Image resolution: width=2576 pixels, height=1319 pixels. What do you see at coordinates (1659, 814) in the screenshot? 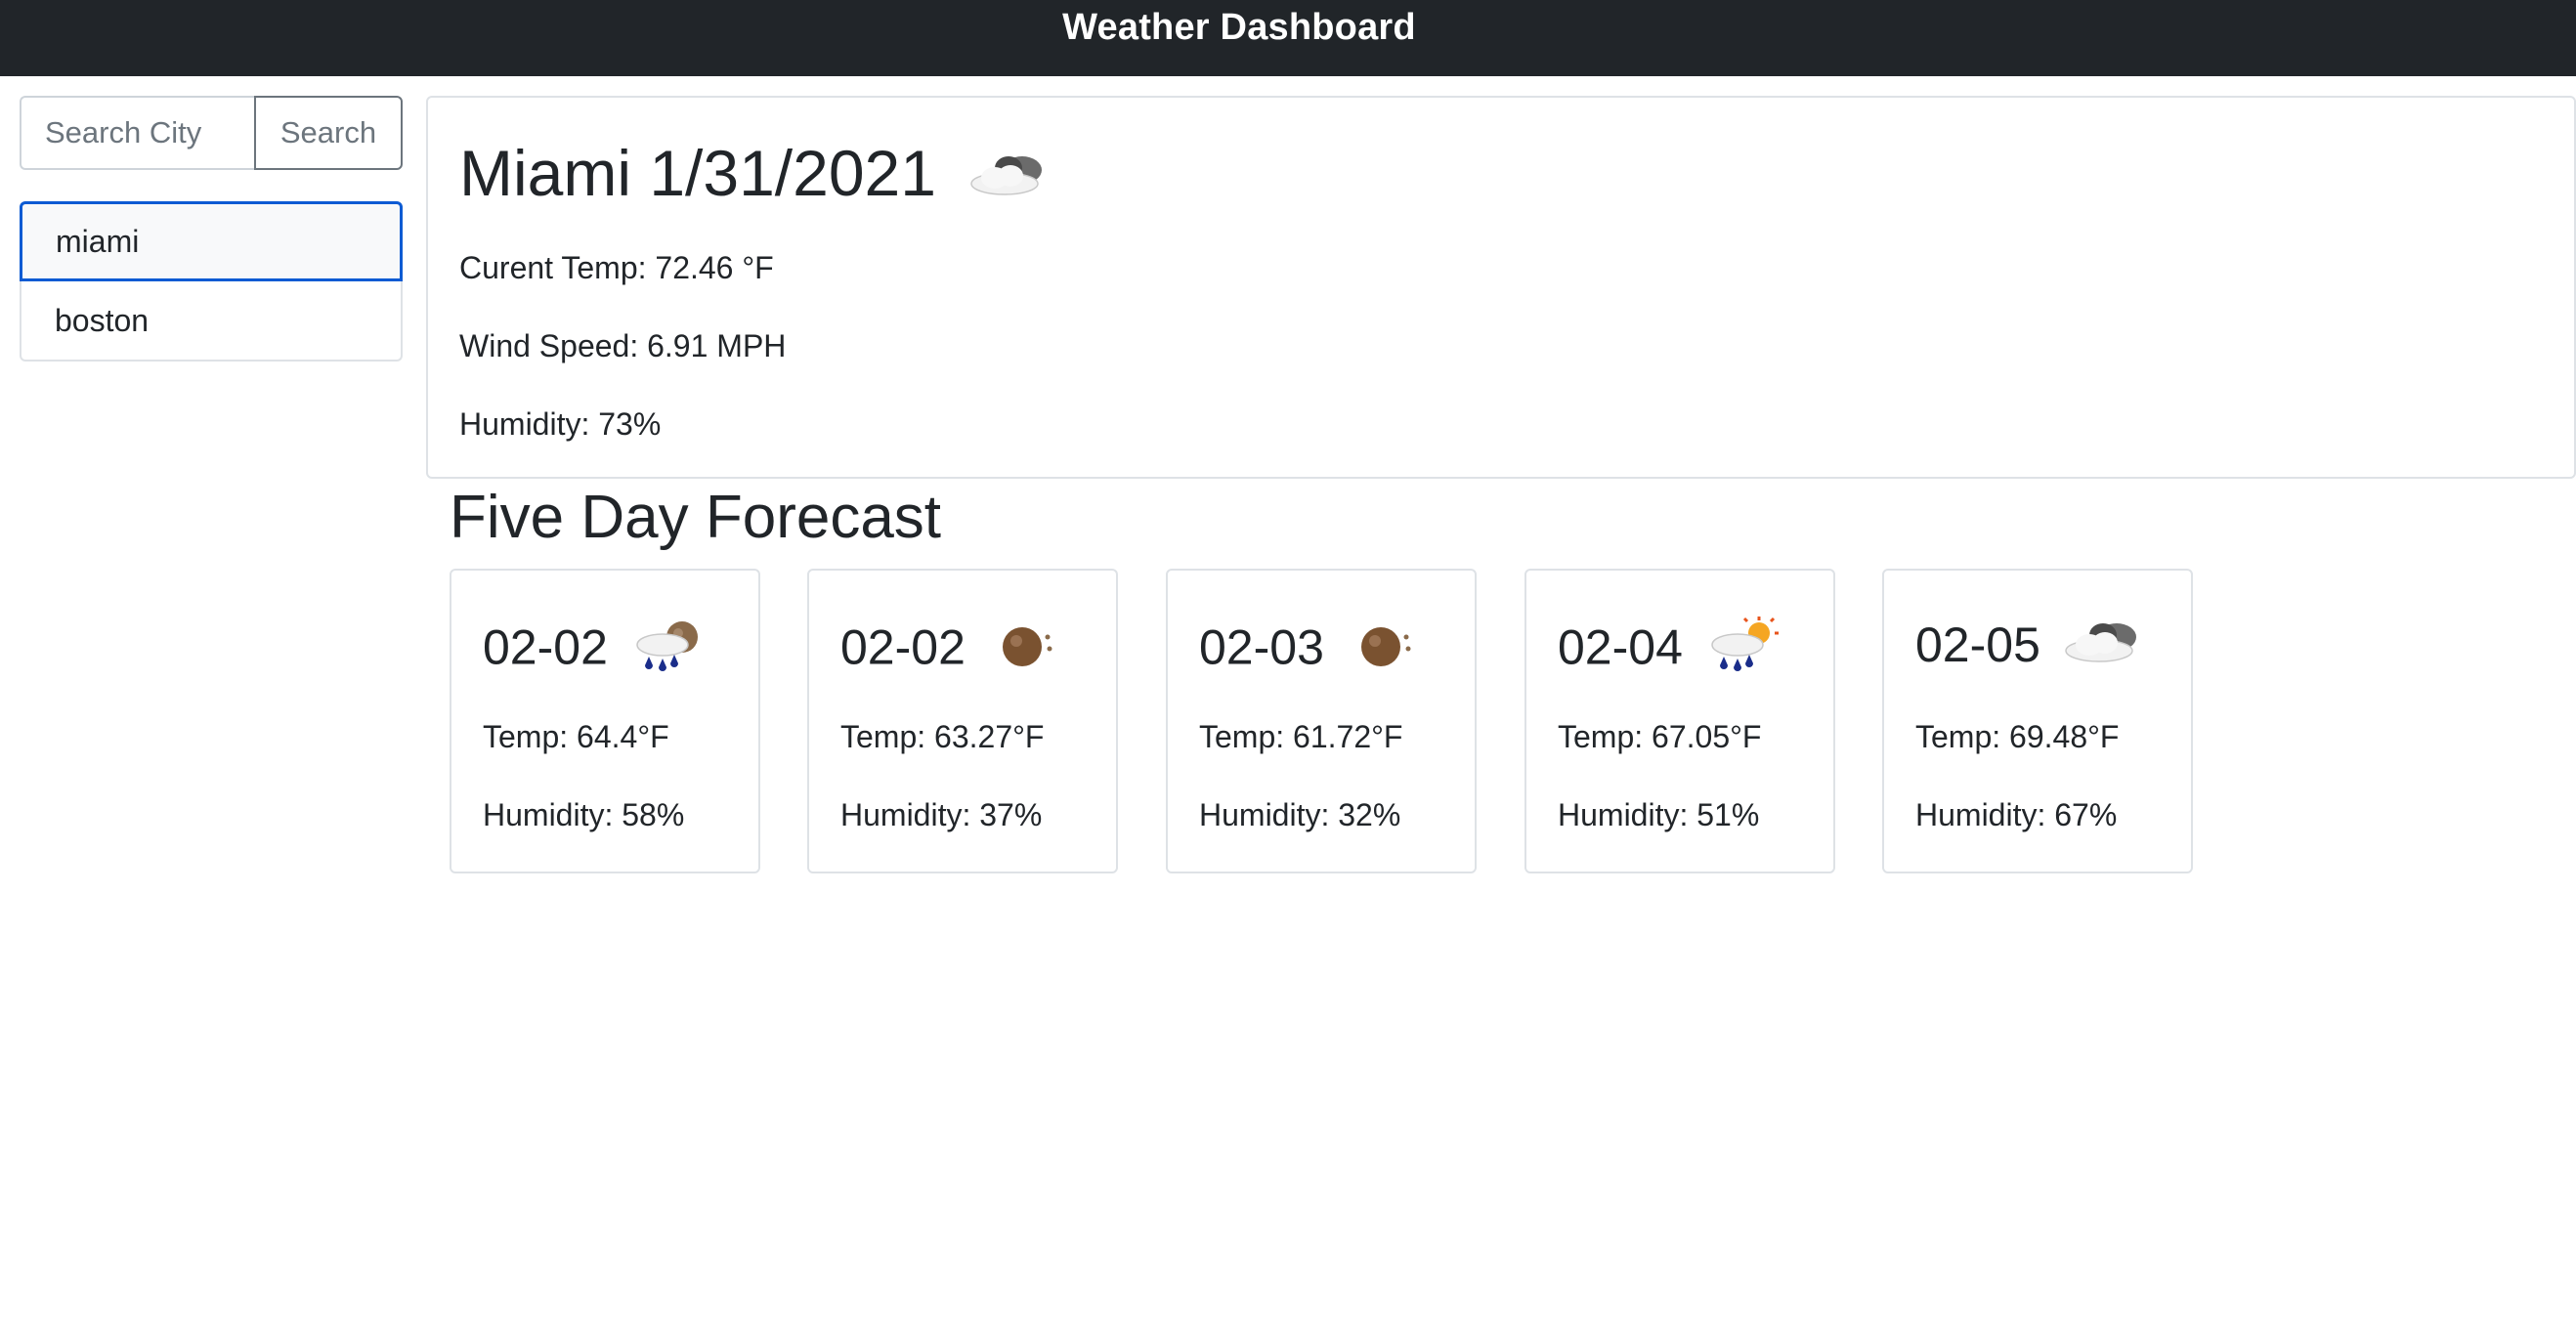
I see `forecast-humidity: Humidity: 51%` at bounding box center [1659, 814].